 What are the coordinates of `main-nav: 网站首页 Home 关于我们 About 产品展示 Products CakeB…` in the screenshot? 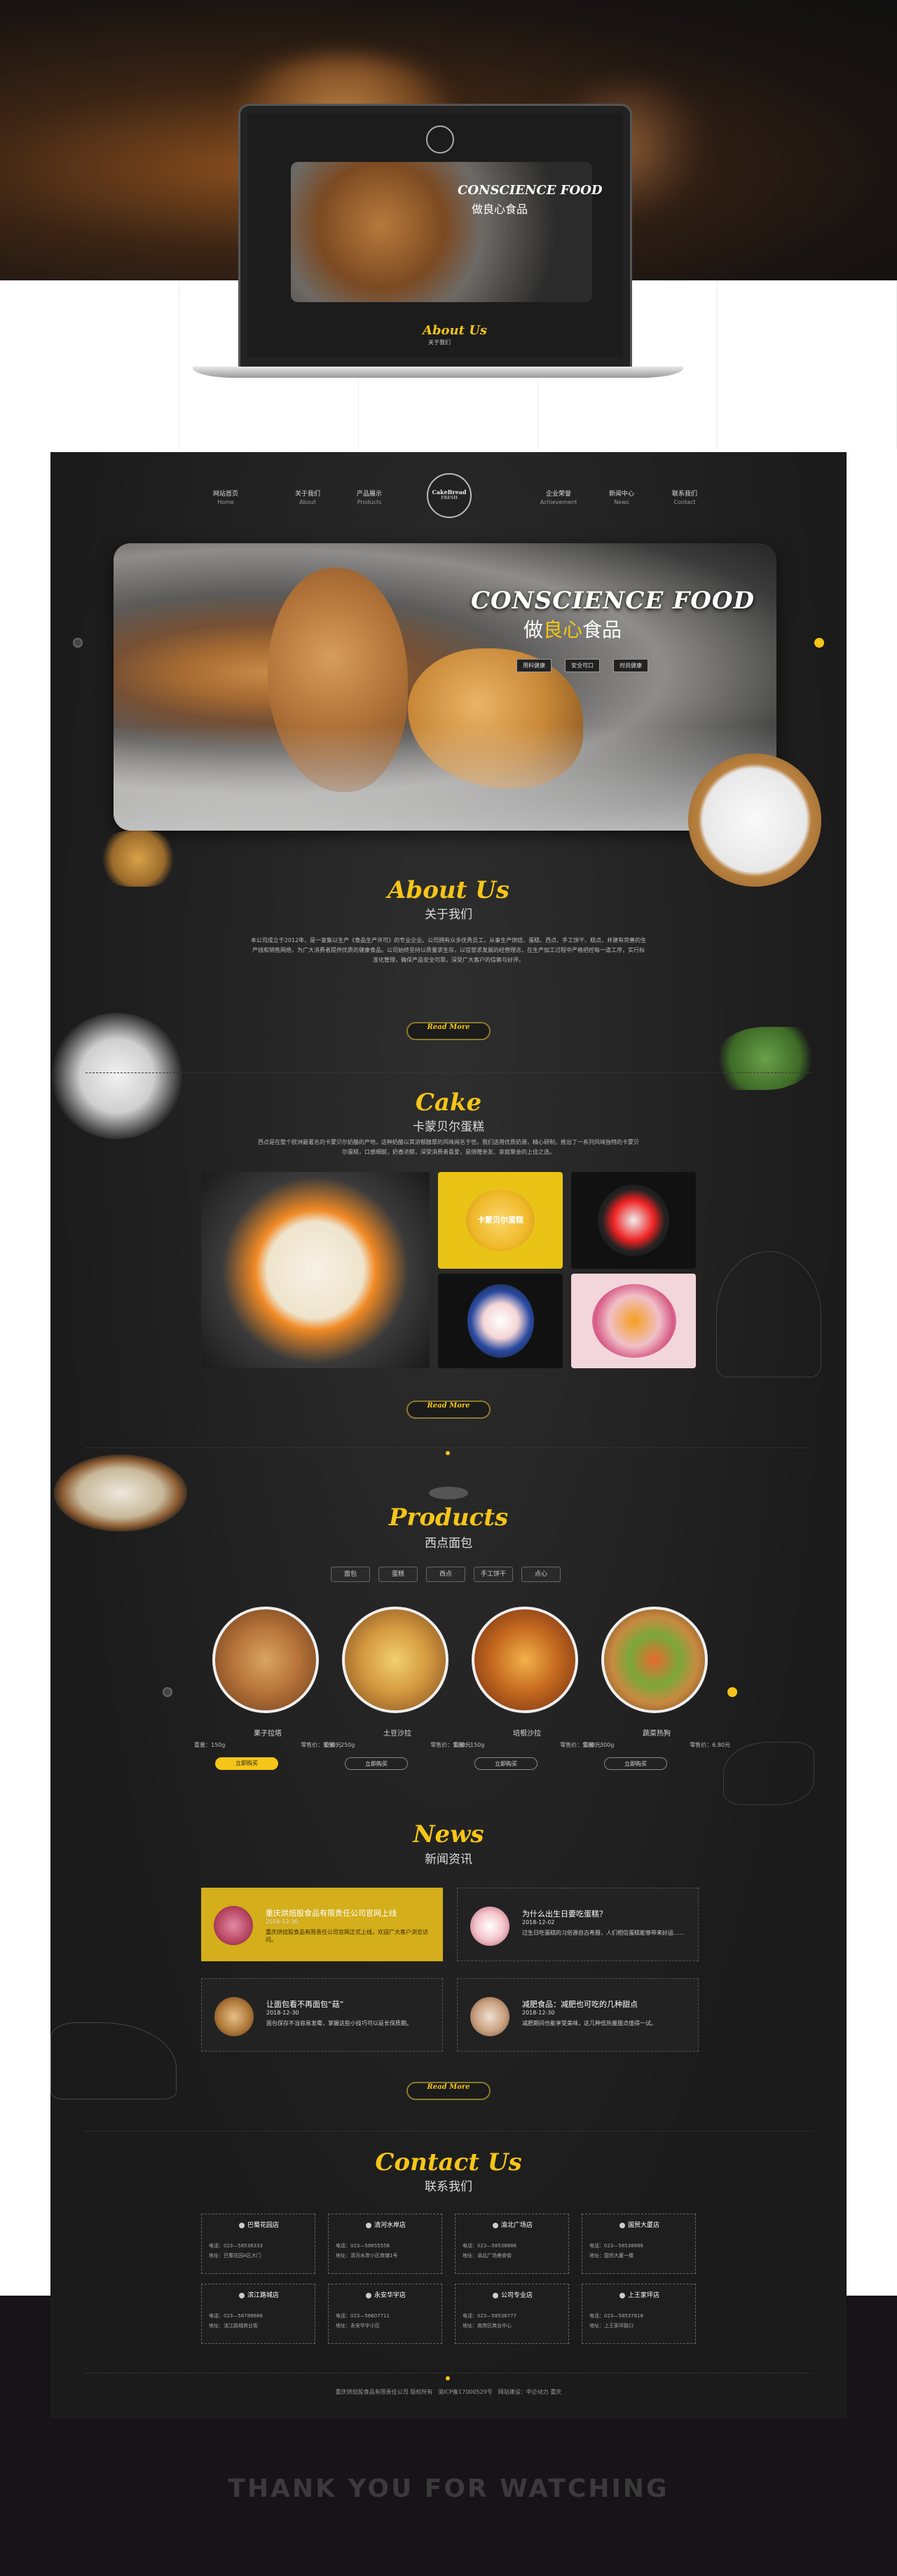 It's located at (448, 485).